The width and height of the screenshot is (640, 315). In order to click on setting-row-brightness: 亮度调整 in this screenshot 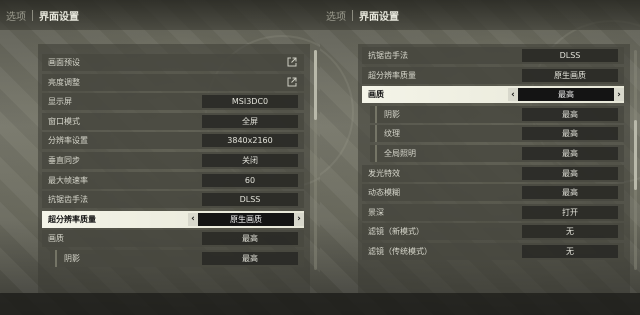, I will do `click(173, 82)`.